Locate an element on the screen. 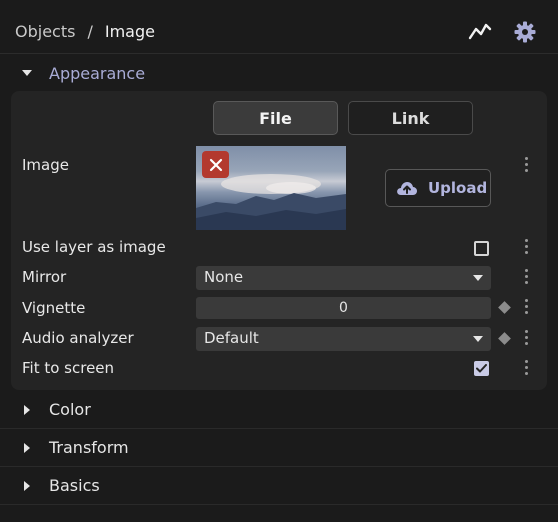  use-layer-checkbox is located at coordinates (481, 248).